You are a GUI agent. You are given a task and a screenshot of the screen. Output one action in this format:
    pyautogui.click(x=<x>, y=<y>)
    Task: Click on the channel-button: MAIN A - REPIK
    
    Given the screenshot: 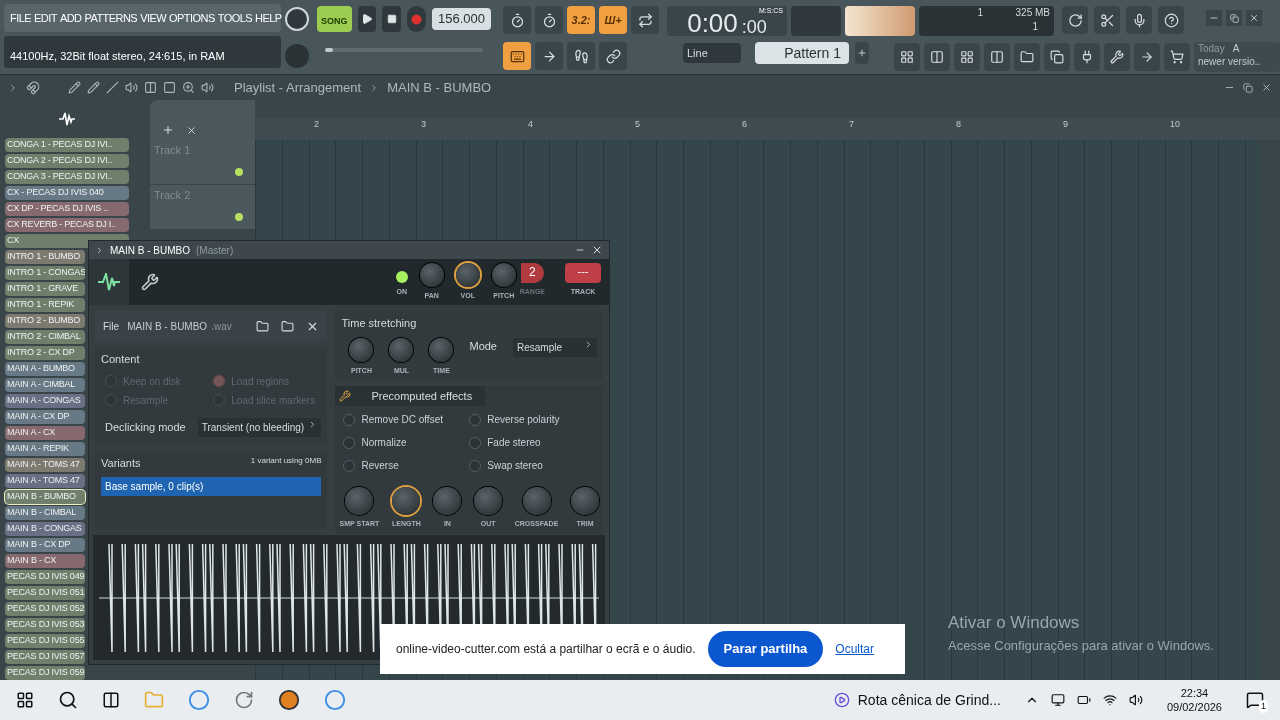 What is the action you would take?
    pyautogui.click(x=45, y=449)
    